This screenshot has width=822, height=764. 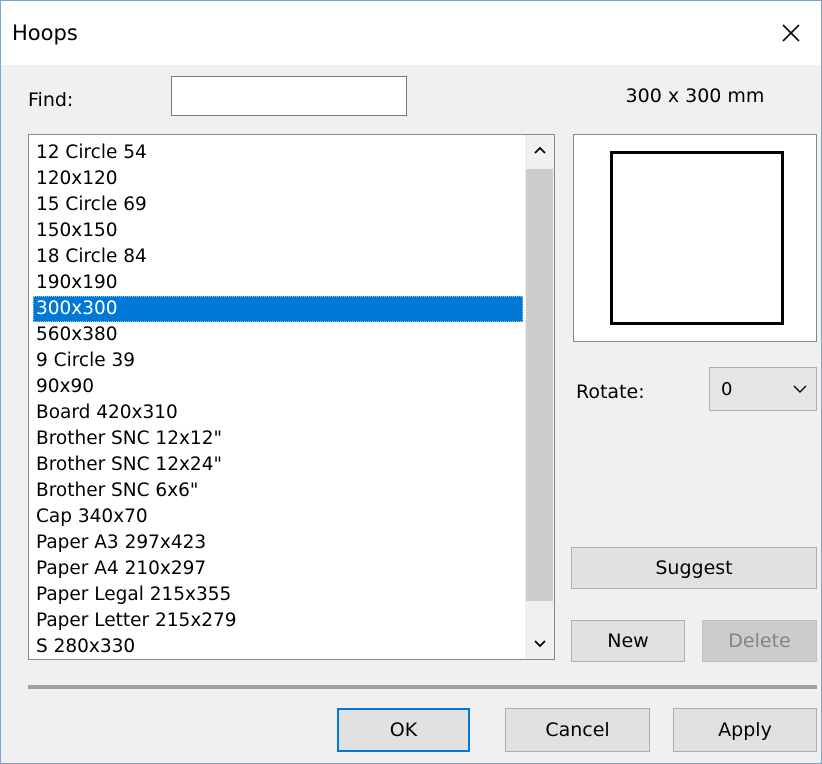 I want to click on chevron-up-icon, so click(x=539, y=150).